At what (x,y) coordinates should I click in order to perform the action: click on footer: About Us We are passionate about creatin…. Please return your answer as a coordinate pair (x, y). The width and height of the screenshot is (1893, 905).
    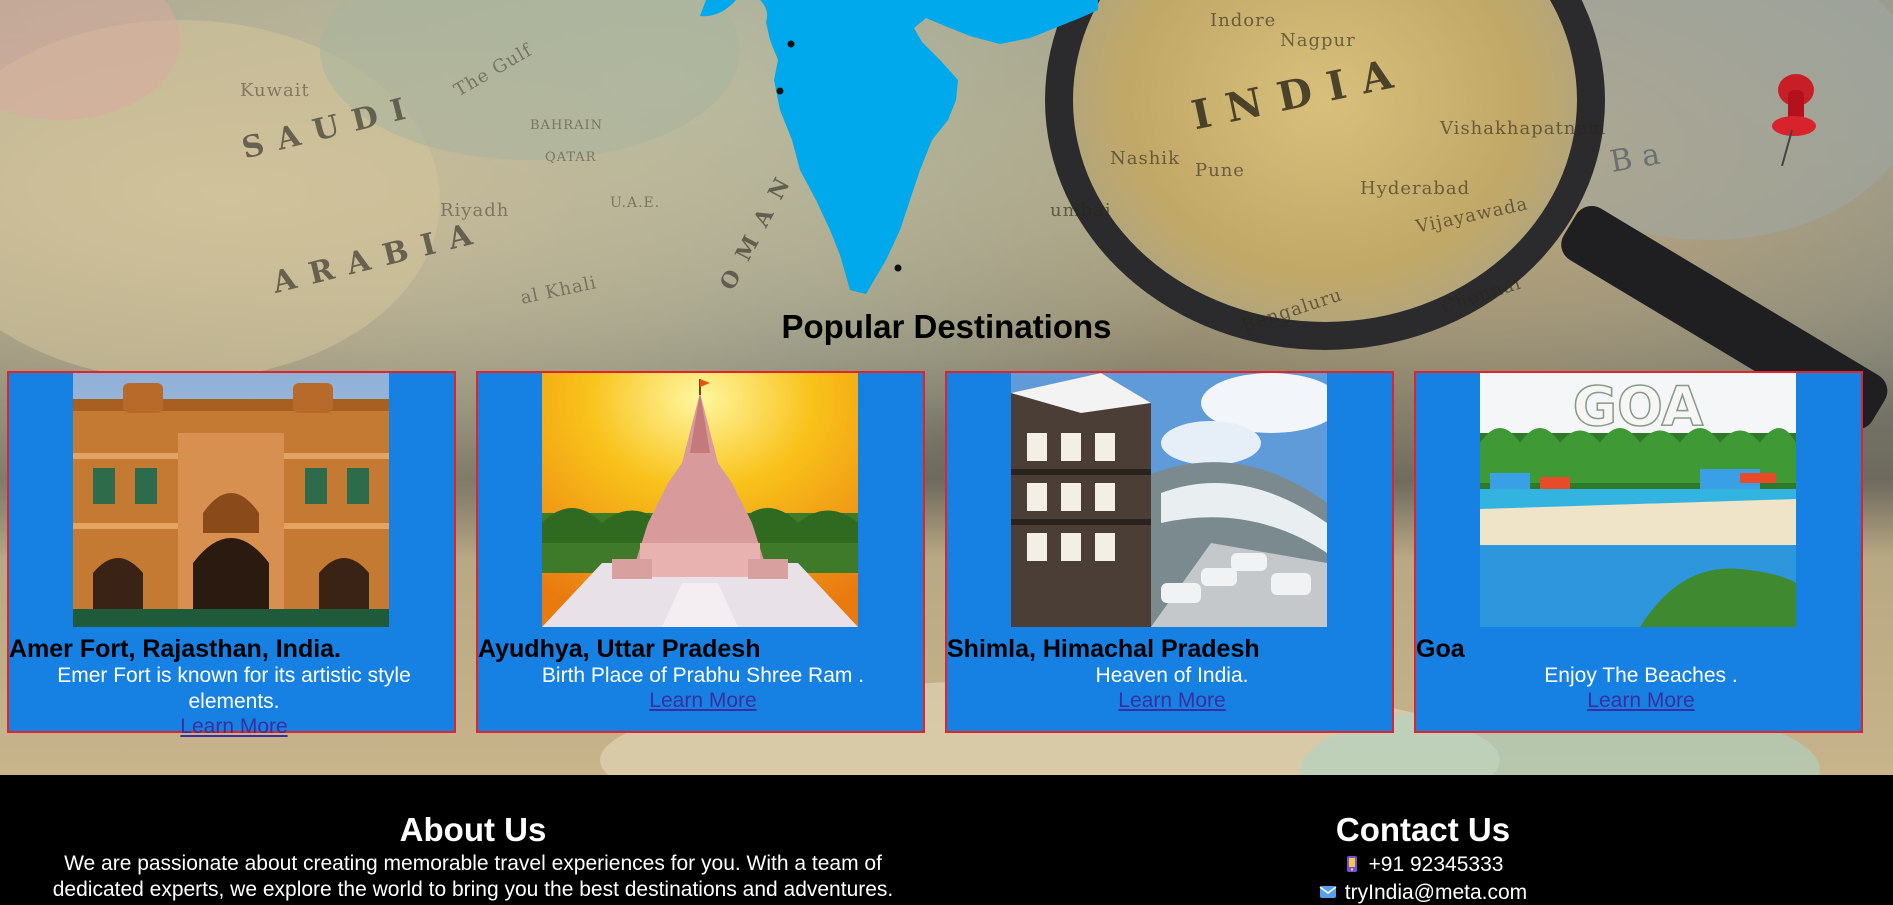
    Looking at the image, I should click on (946, 840).